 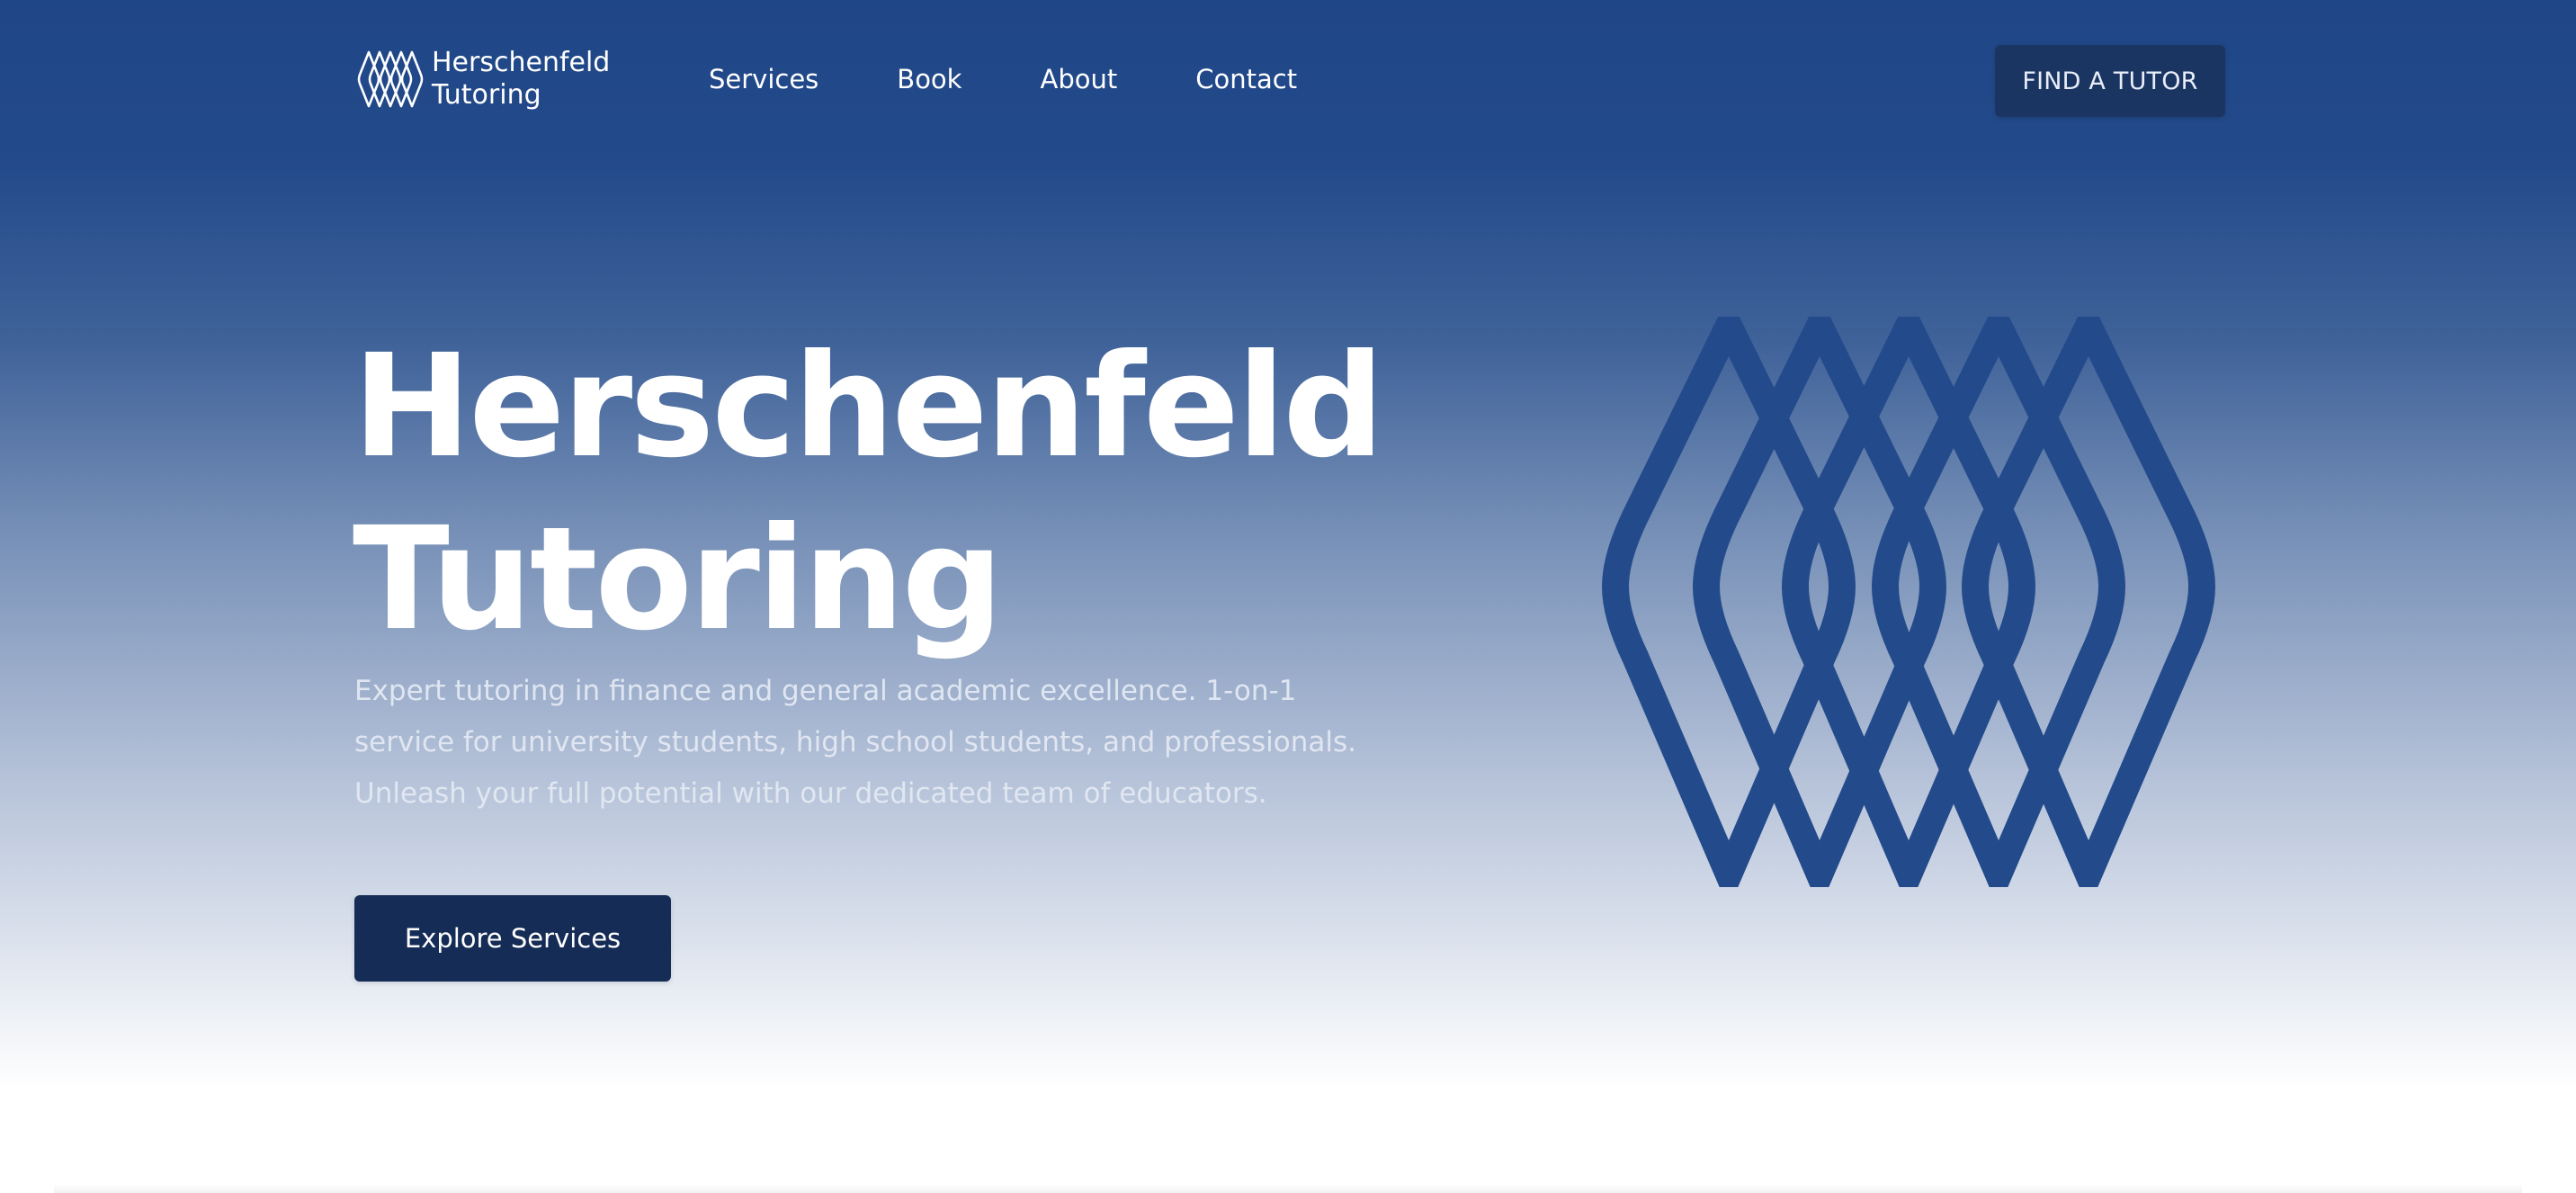 I want to click on brand-name-line2: Tutoring, so click(x=487, y=95).